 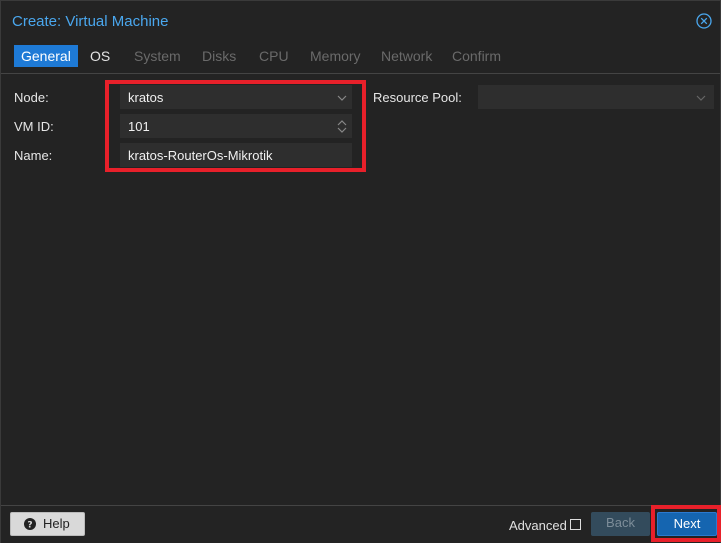 I want to click on resource-pool-select, so click(x=596, y=97).